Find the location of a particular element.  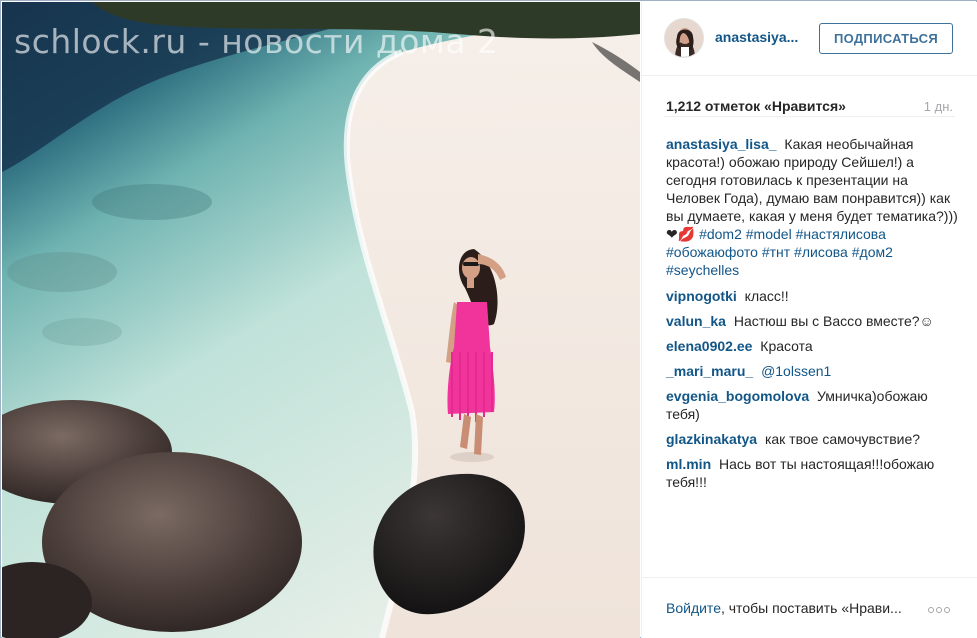

hashtag: #лисова is located at coordinates (821, 252).